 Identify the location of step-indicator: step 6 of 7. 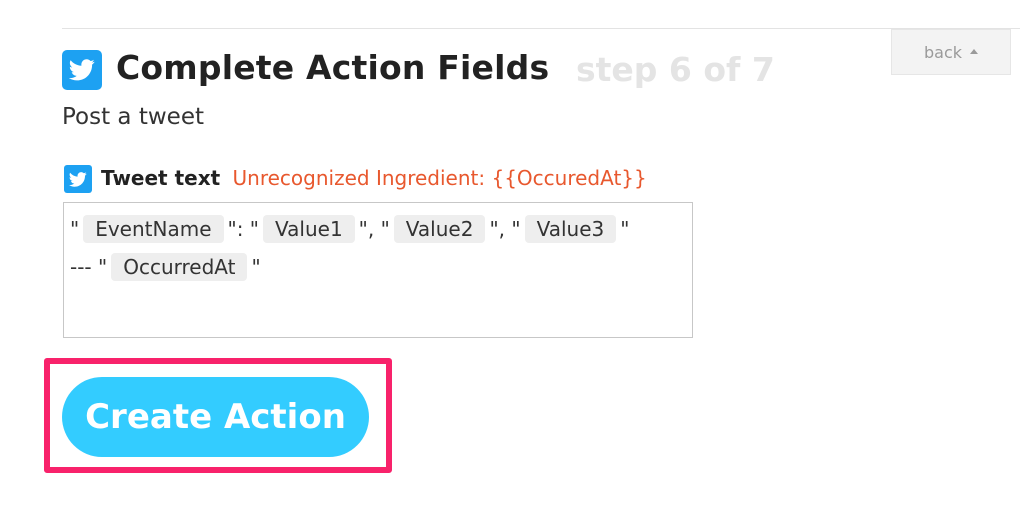
(675, 69).